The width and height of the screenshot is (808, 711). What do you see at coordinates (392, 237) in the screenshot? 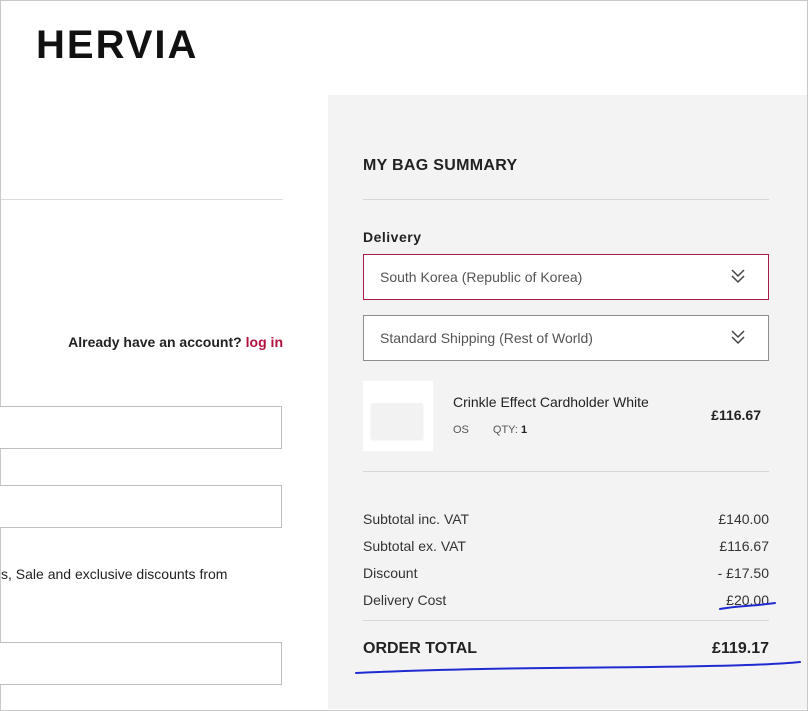
I see `delivery-label: Delivery` at bounding box center [392, 237].